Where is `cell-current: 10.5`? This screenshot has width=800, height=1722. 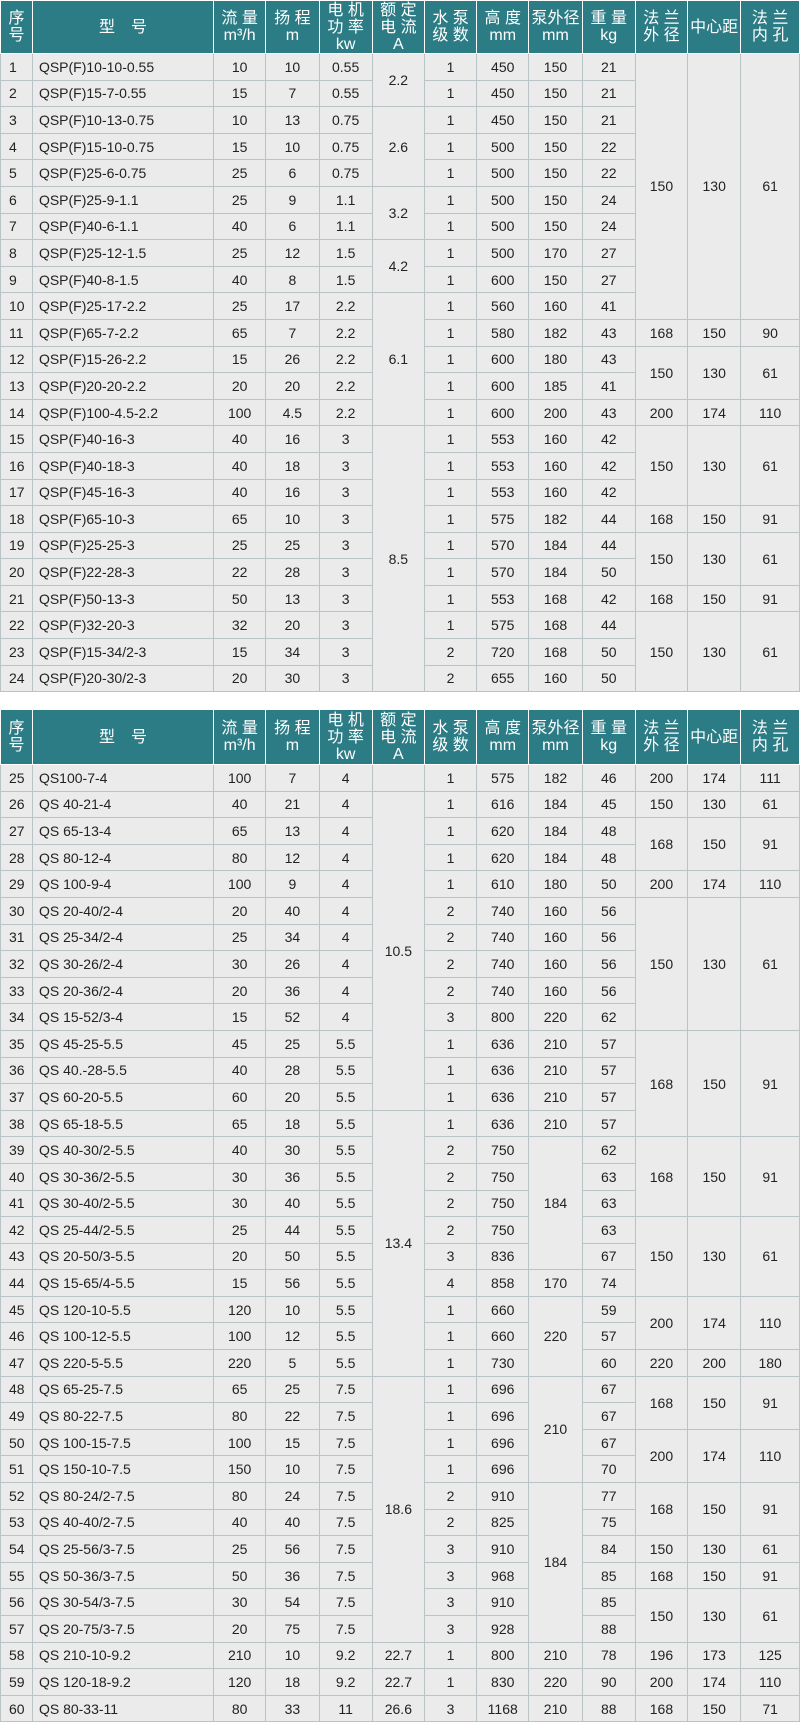 cell-current: 10.5 is located at coordinates (398, 950).